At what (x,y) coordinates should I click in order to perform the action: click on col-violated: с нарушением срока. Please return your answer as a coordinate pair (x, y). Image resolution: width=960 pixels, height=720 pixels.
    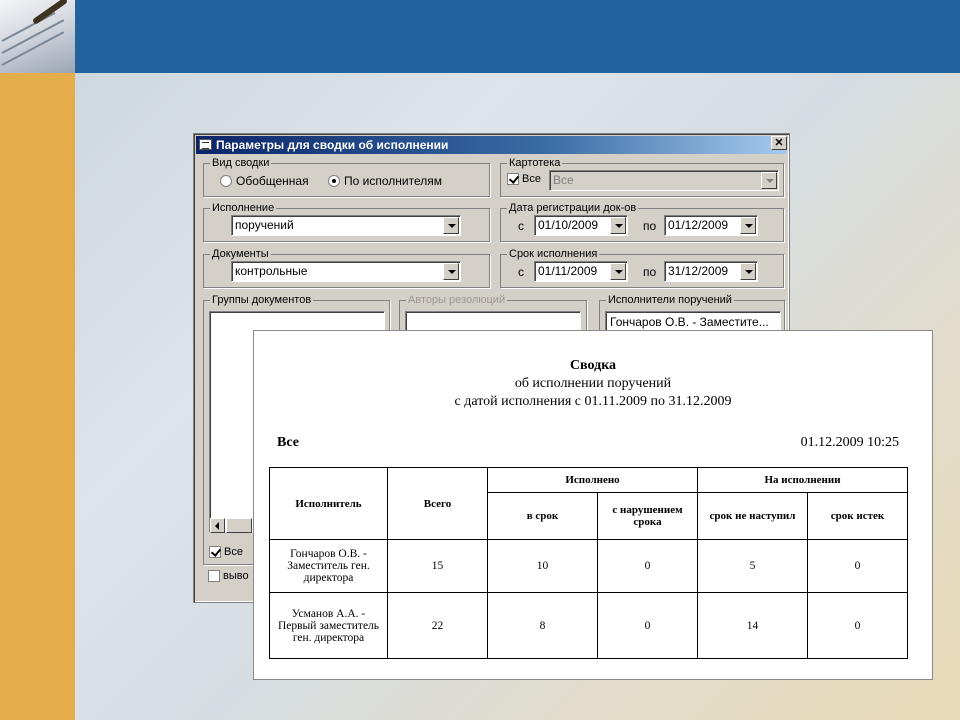
    Looking at the image, I should click on (647, 516).